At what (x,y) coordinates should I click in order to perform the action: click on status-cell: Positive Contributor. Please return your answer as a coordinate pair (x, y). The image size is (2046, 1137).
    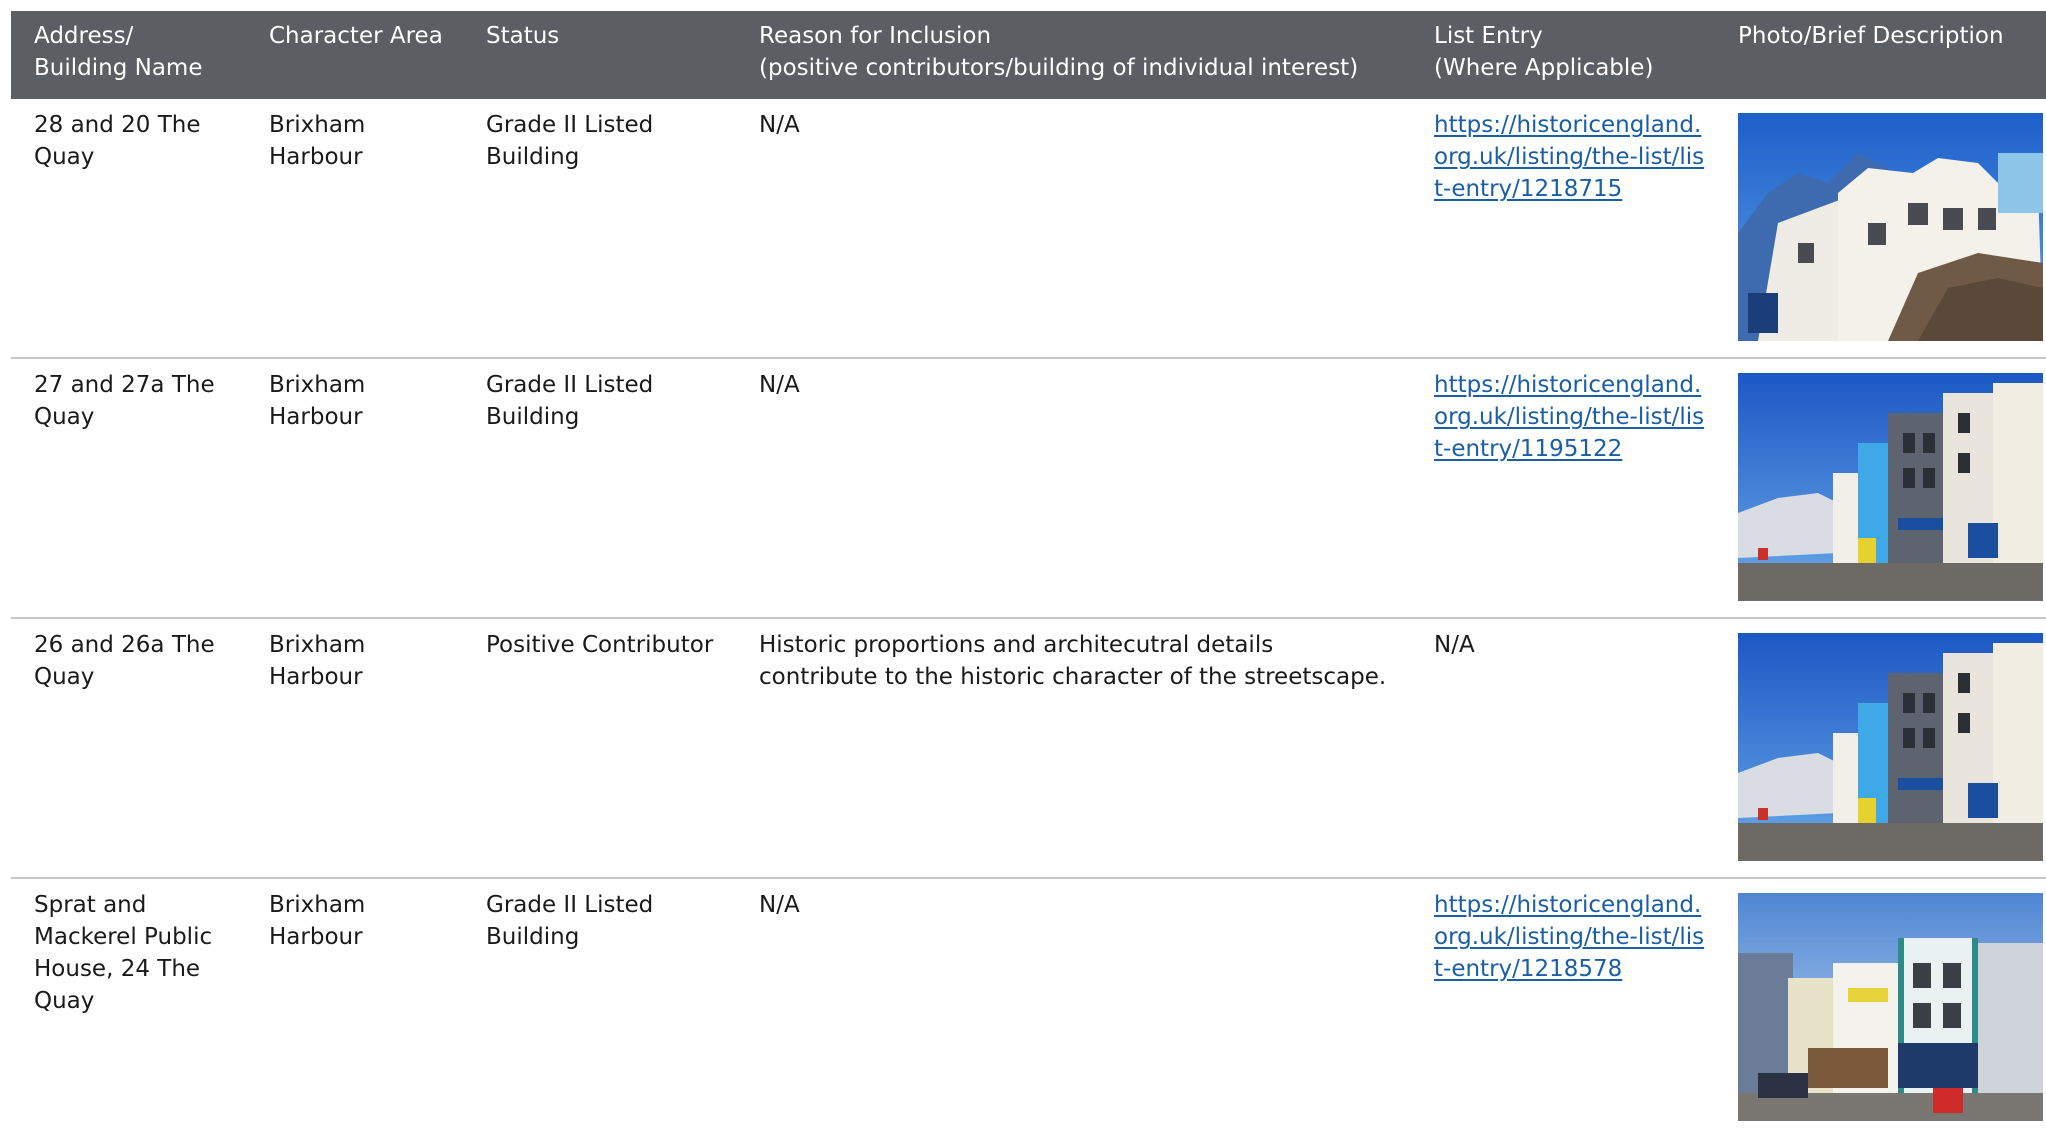
    Looking at the image, I should click on (600, 645).